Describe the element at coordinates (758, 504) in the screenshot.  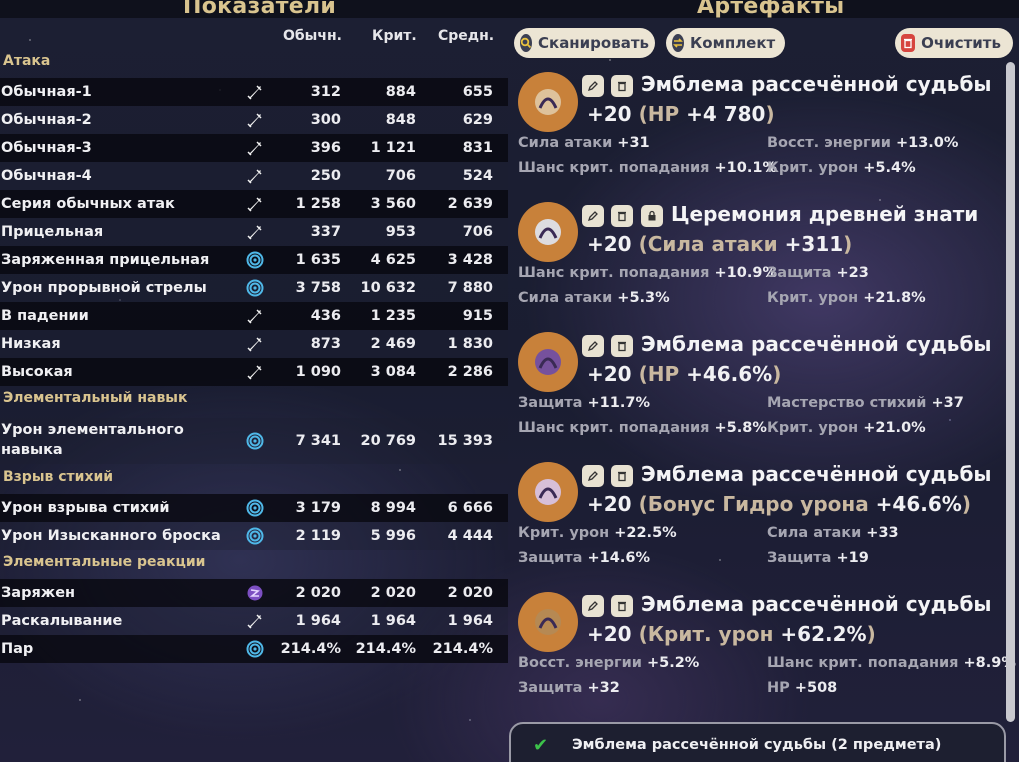
I see `main-stat-key: Бонус Гидро урона` at that location.